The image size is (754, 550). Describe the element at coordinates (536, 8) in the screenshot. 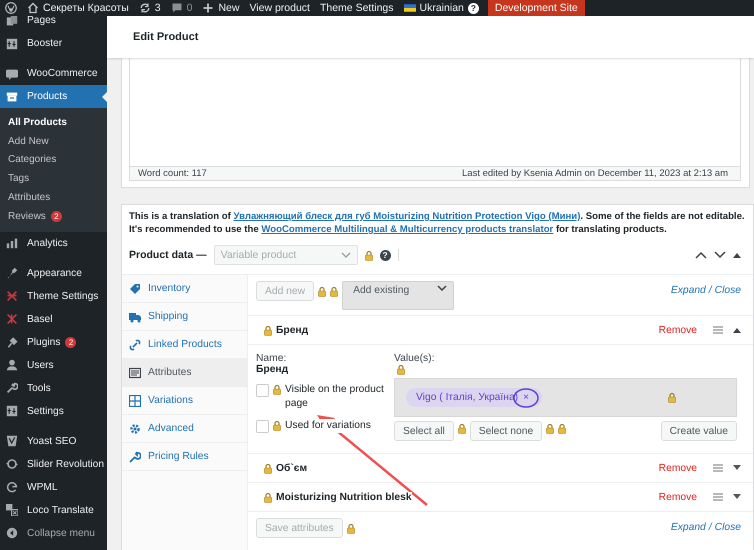

I see `environment-badge: Development Site` at that location.